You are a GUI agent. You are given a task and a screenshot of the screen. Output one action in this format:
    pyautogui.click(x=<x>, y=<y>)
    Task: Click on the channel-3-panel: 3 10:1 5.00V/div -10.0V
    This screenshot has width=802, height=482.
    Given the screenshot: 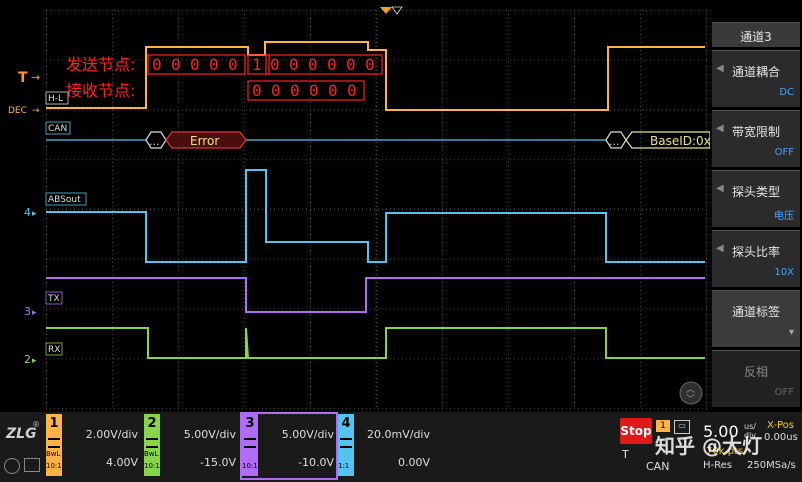 What is the action you would take?
    pyautogui.click(x=289, y=446)
    